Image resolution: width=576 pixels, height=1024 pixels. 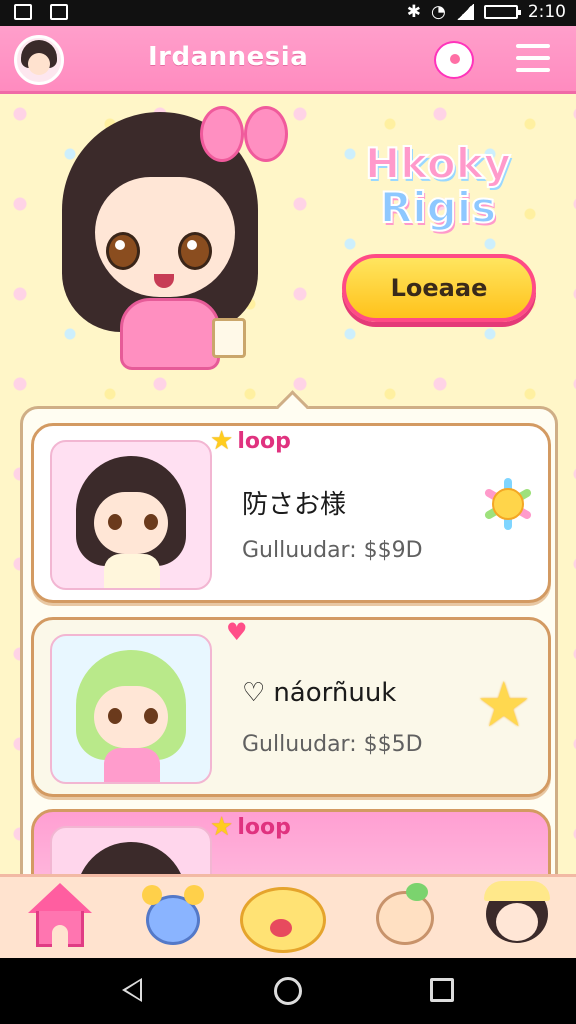 What do you see at coordinates (332, 744) in the screenshot?
I see `card-price: Gulluudar: $$5D` at bounding box center [332, 744].